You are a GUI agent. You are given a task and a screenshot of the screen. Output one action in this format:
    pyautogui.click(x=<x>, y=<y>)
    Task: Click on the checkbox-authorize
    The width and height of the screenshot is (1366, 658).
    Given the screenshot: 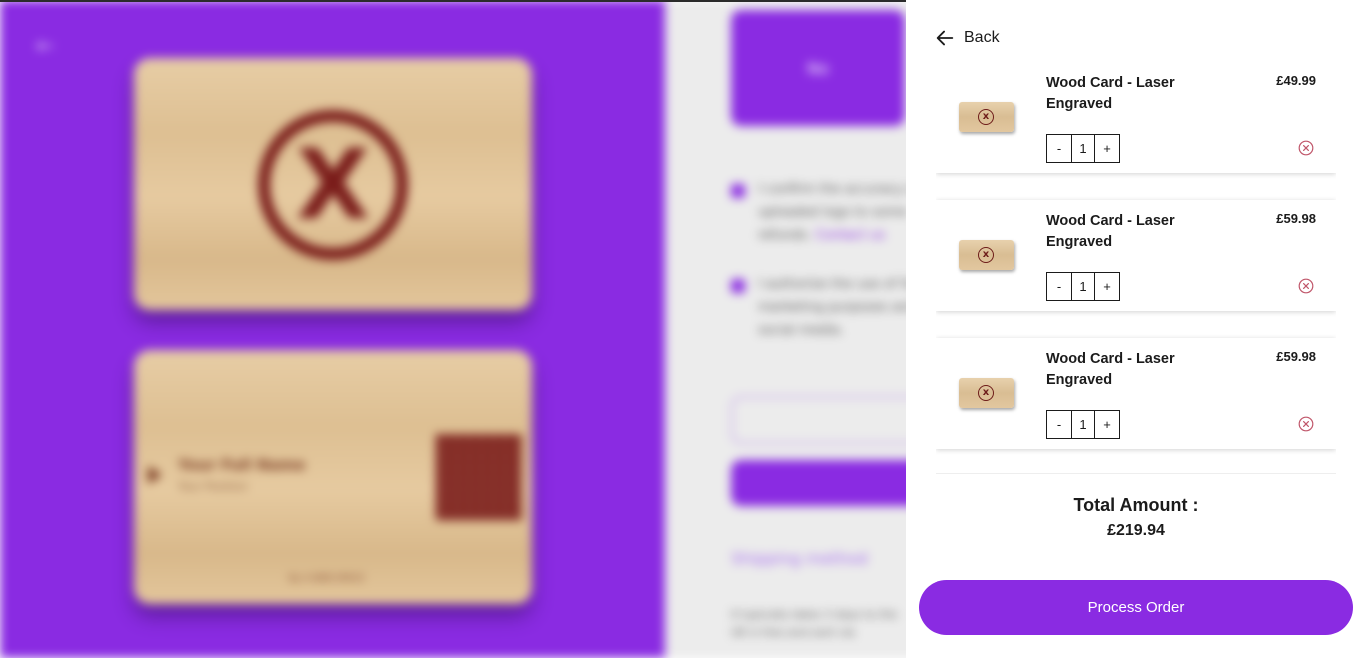 What is the action you would take?
    pyautogui.click(x=738, y=286)
    